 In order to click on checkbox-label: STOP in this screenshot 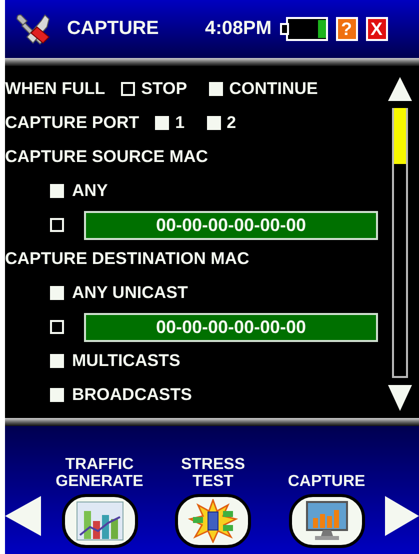, I will do `click(164, 89)`.